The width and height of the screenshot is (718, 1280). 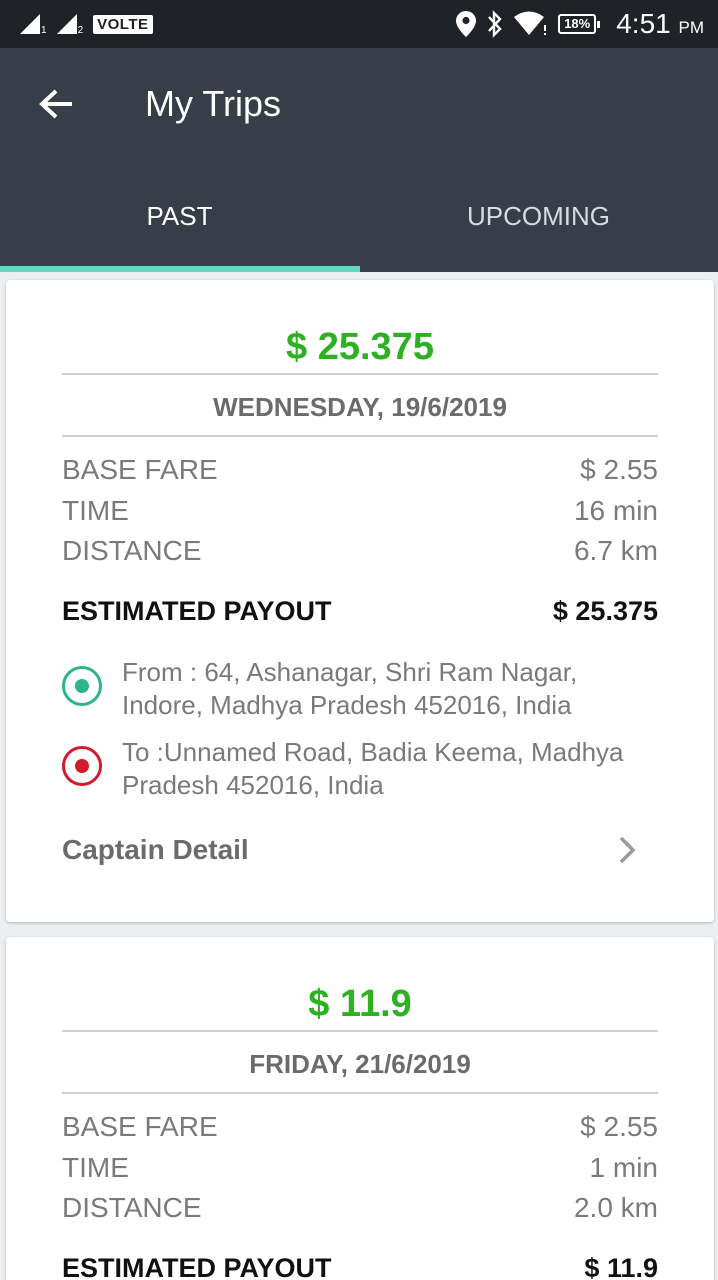 I want to click on time-value: 1 min, so click(x=623, y=1167).